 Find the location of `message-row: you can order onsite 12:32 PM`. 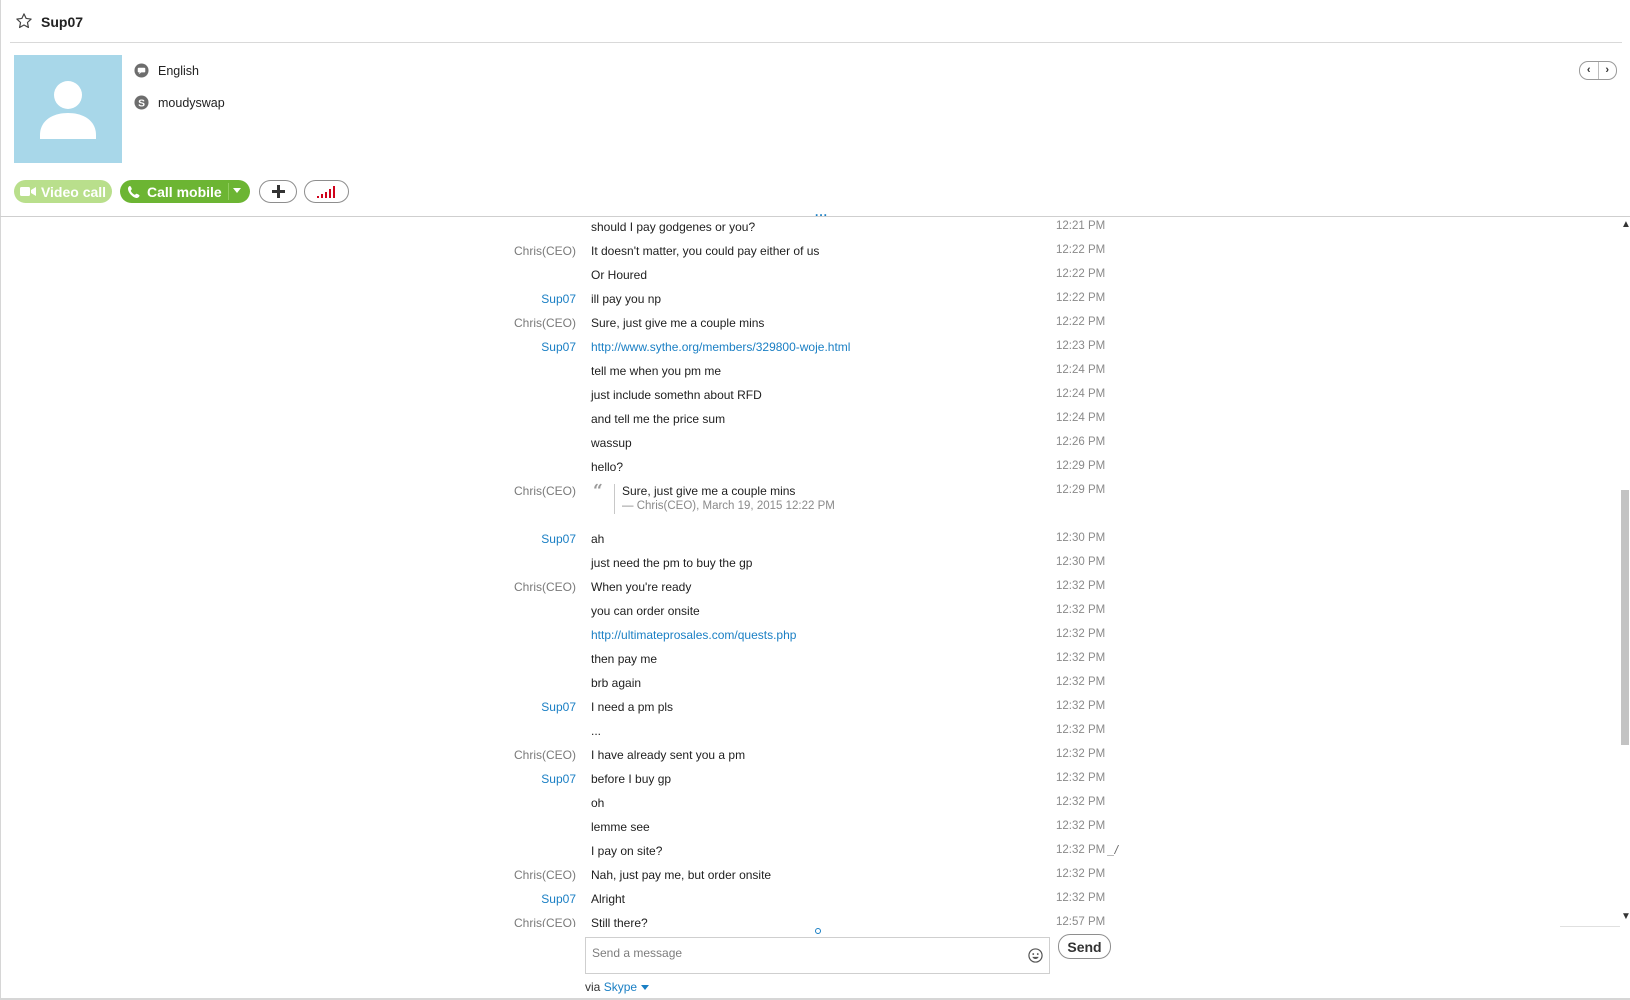

message-row: you can order onsite 12:32 PM is located at coordinates (805, 613).